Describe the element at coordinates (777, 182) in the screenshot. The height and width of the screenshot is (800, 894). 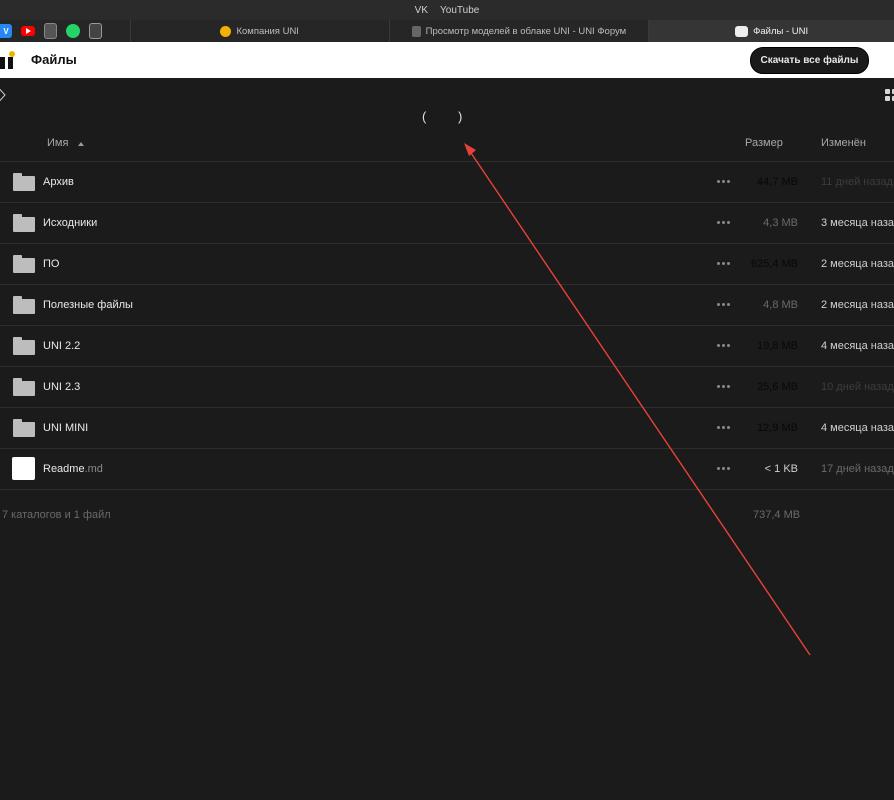
I see `row-size: 44,7 MB` at that location.